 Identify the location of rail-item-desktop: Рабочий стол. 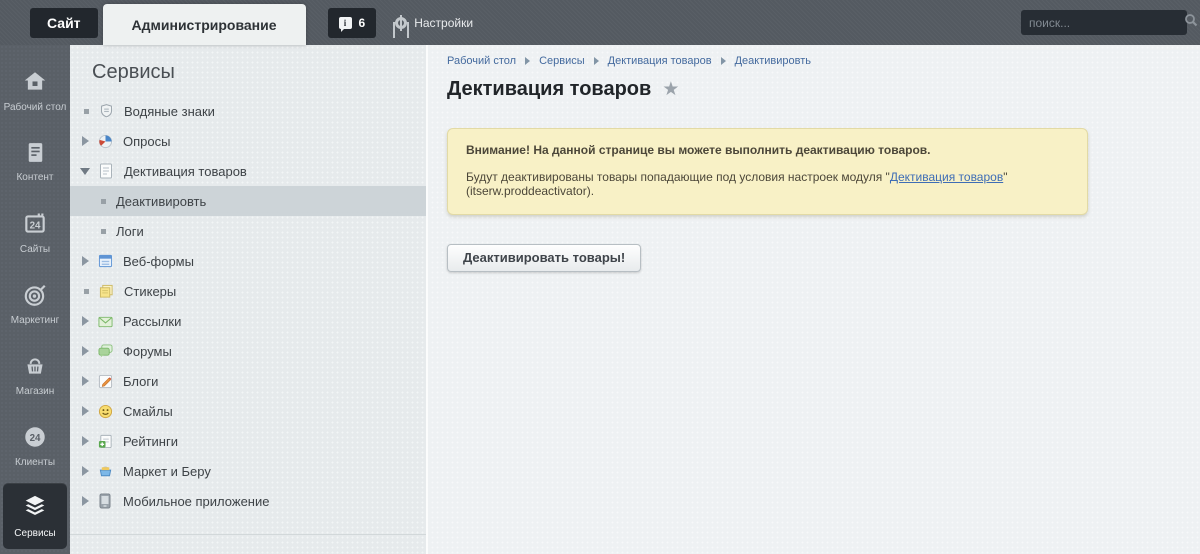
(35, 90).